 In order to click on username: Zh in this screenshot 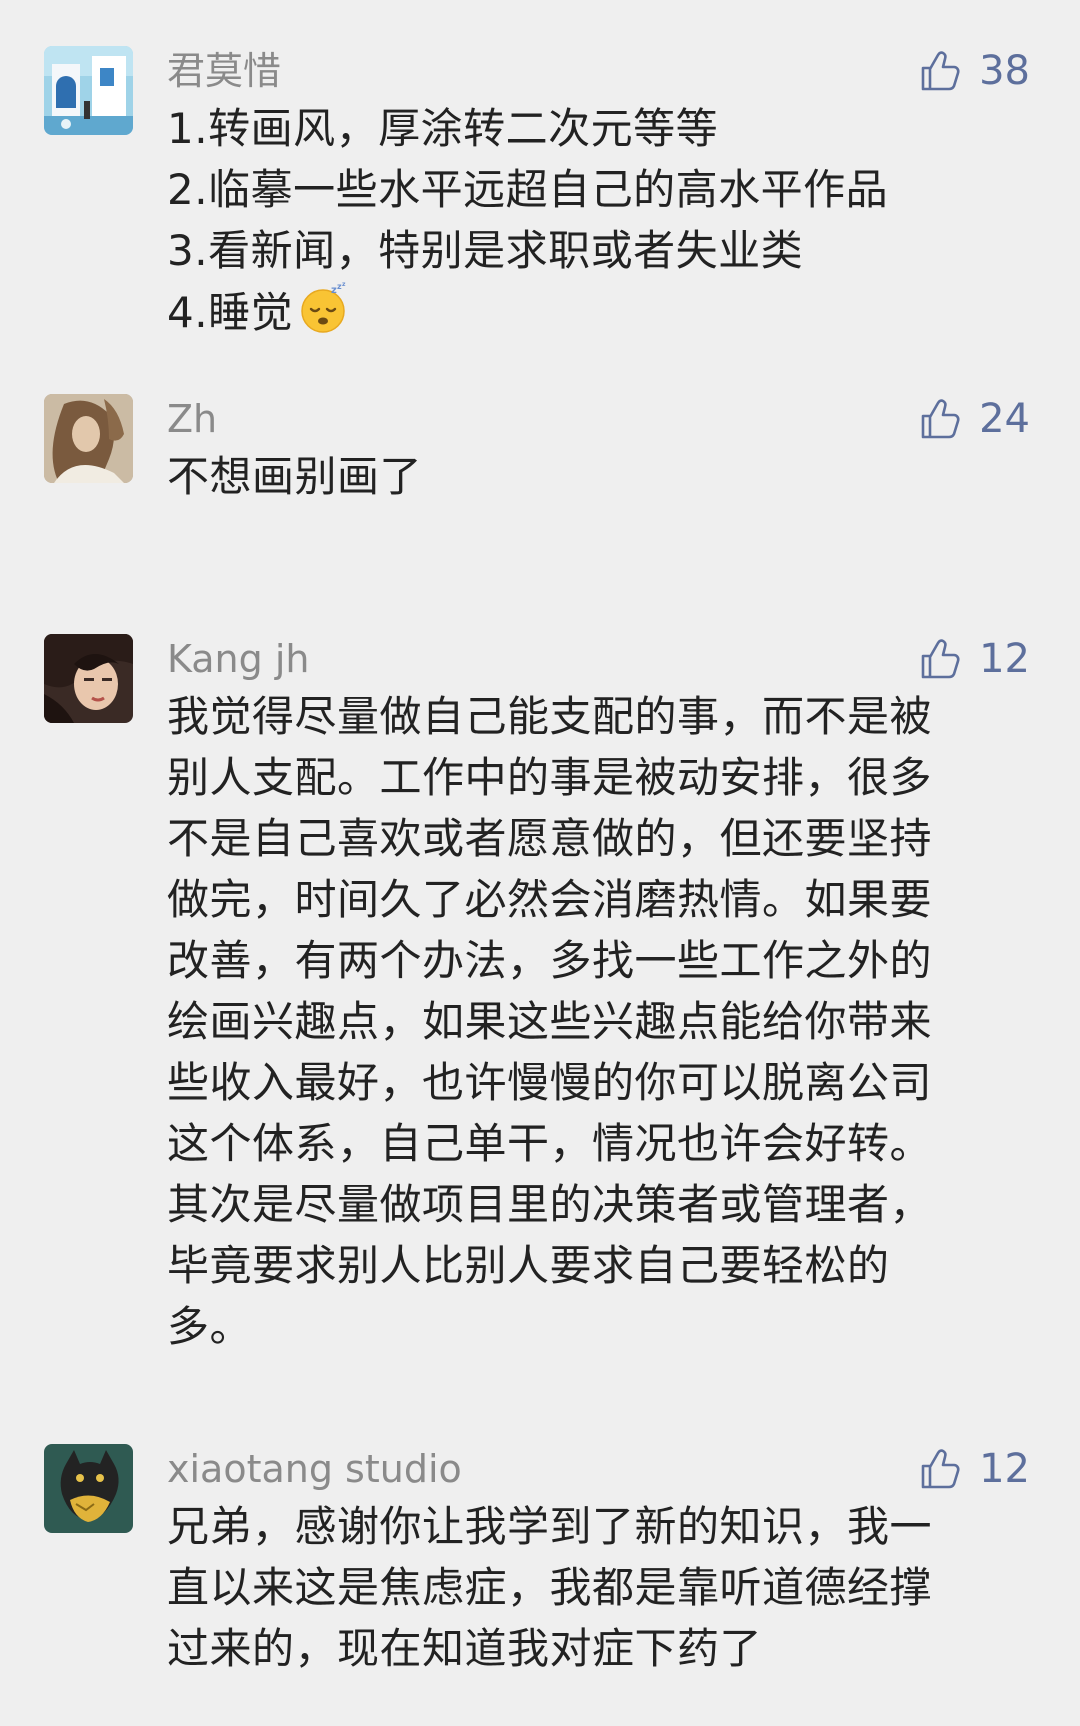, I will do `click(192, 419)`.